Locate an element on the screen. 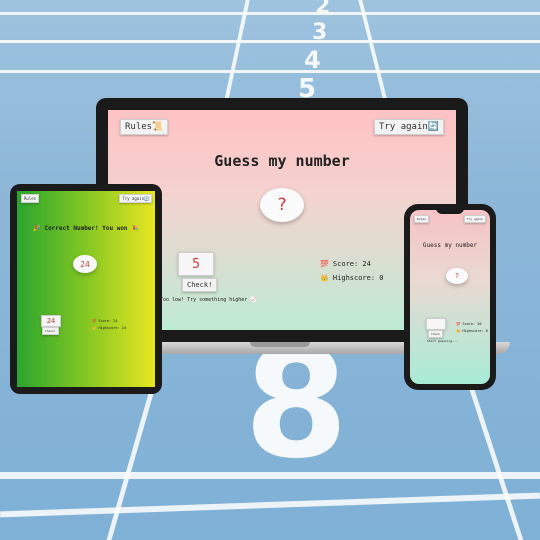 The width and height of the screenshot is (540, 540). try-again-button: Try again is located at coordinates (474, 219).